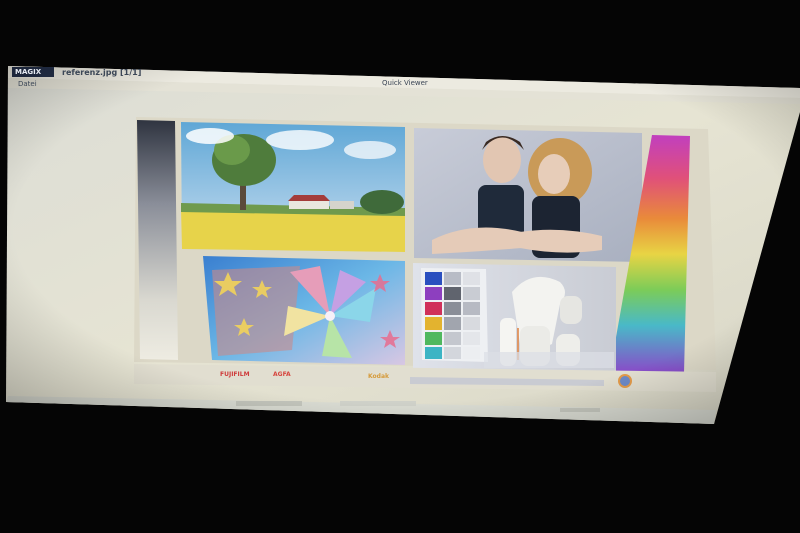 The image size is (800, 533). Describe the element at coordinates (28, 72) in the screenshot. I see `app-badge-label: MAGIX` at that location.